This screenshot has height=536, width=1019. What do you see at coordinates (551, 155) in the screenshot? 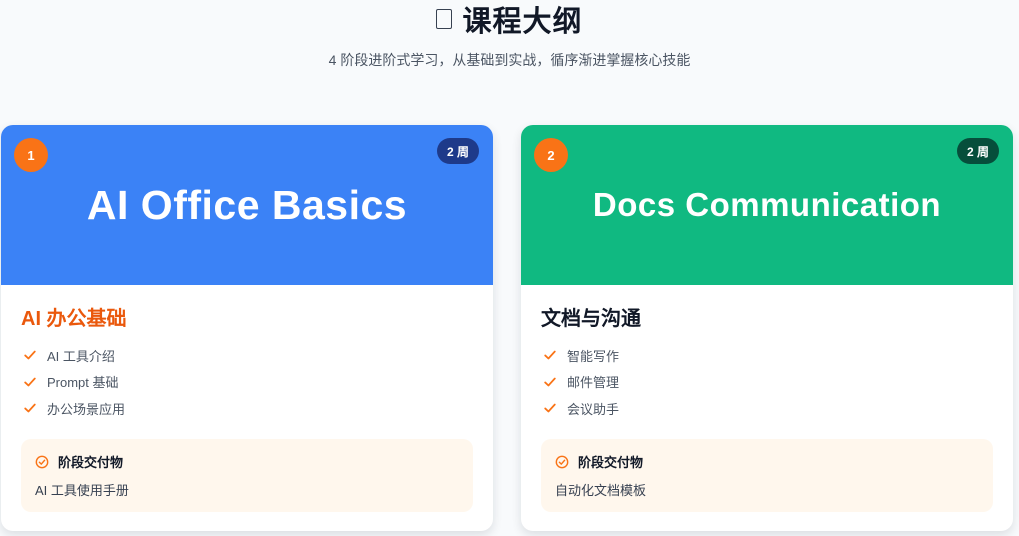
I see `stage-number-badge: 2` at bounding box center [551, 155].